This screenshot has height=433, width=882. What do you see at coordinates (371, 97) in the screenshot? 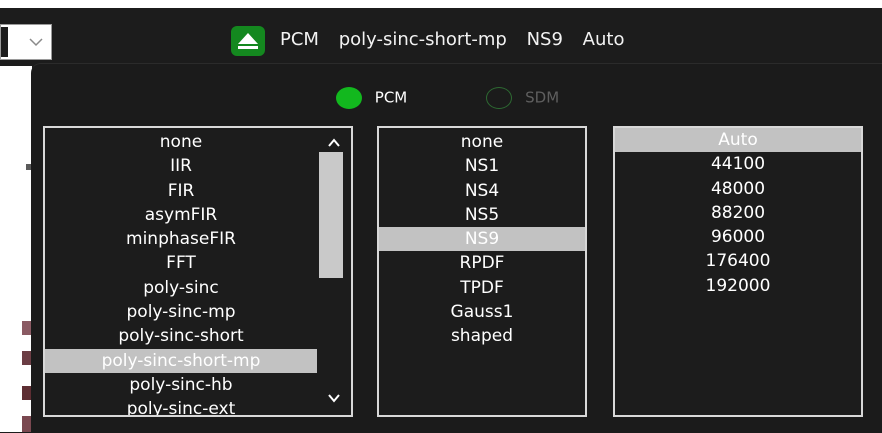
I see `mode-option-pcm: PCM` at bounding box center [371, 97].